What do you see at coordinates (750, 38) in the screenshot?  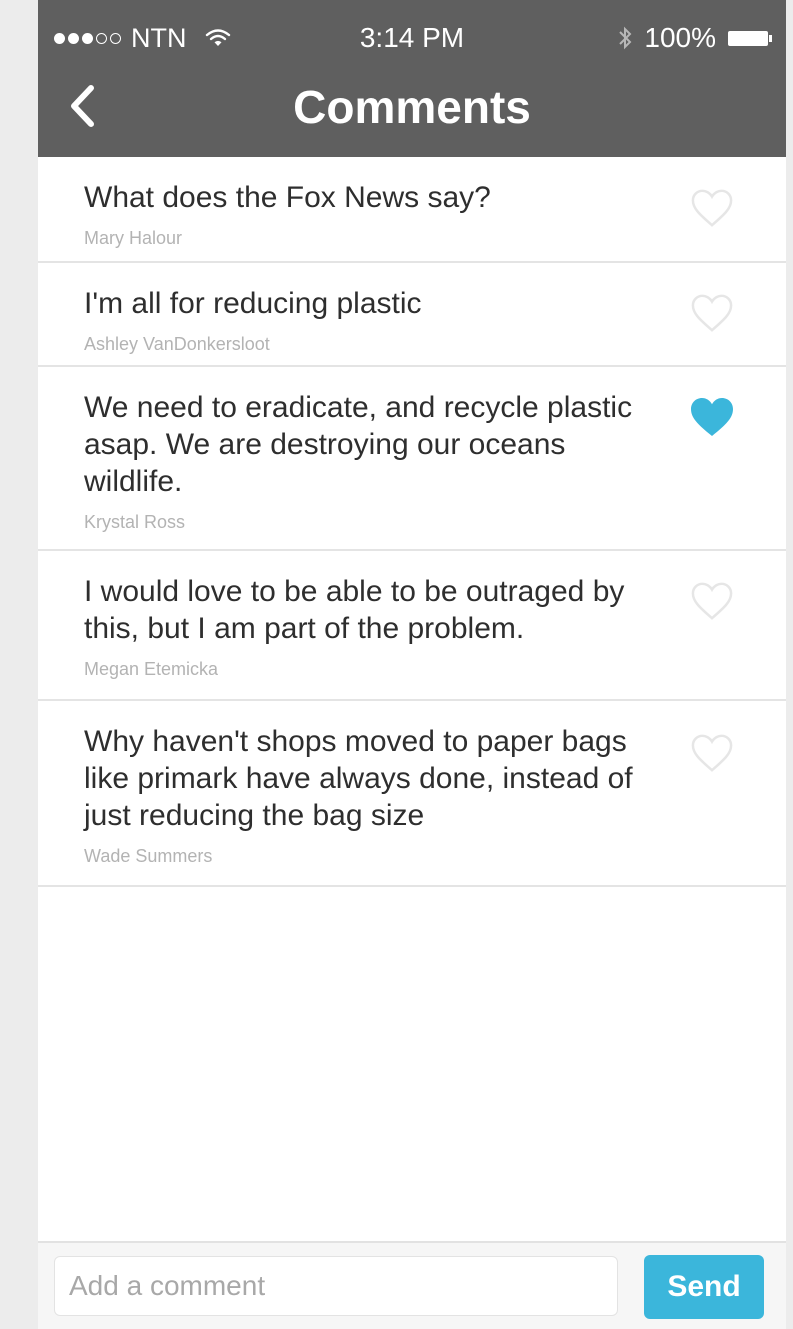 I see `battery-icon` at bounding box center [750, 38].